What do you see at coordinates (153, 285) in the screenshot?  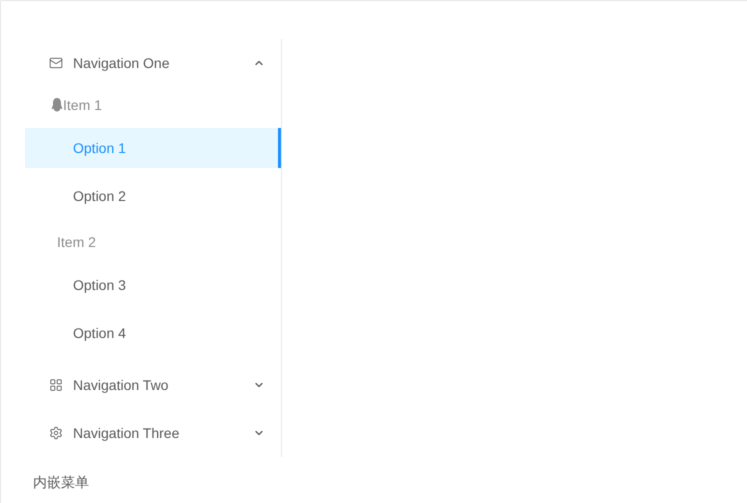 I see `menu-item: Option 3` at bounding box center [153, 285].